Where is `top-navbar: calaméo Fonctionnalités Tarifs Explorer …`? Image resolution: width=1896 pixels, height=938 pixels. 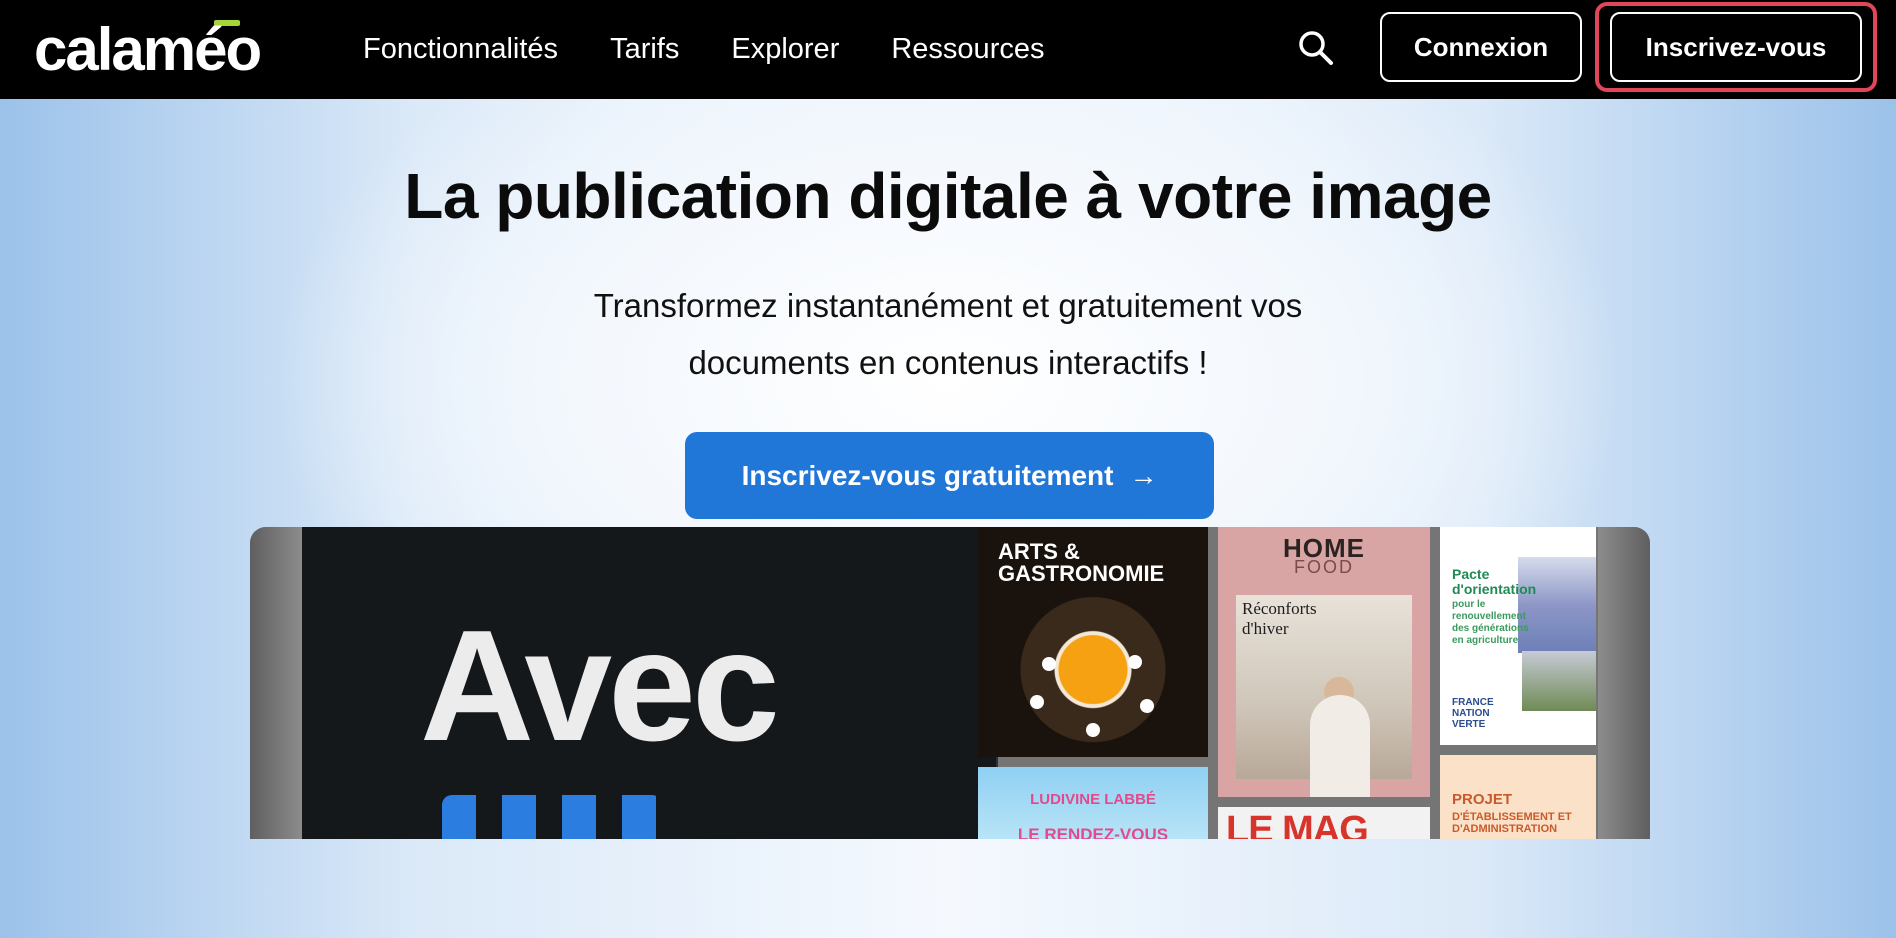 top-navbar: calaméo Fonctionnalités Tarifs Explorer … is located at coordinates (948, 49).